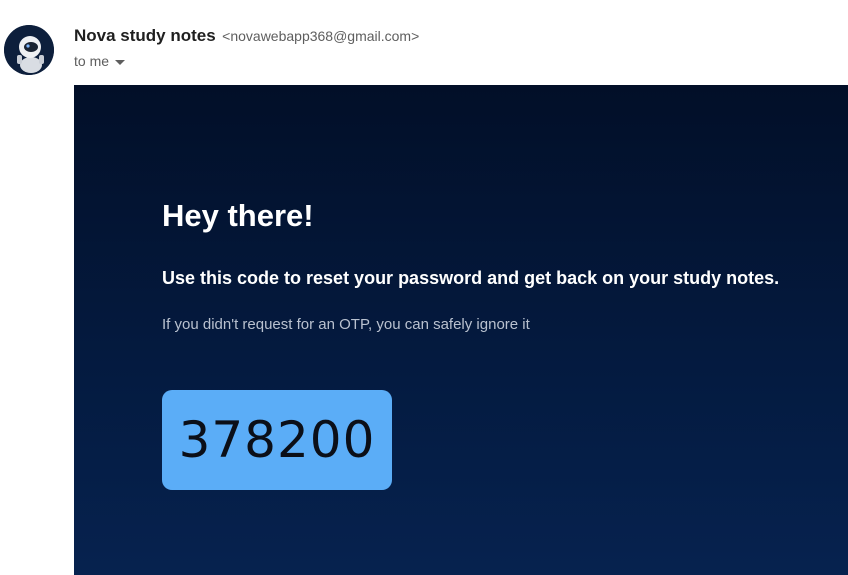  What do you see at coordinates (120, 62) in the screenshot?
I see `caret-down-icon` at bounding box center [120, 62].